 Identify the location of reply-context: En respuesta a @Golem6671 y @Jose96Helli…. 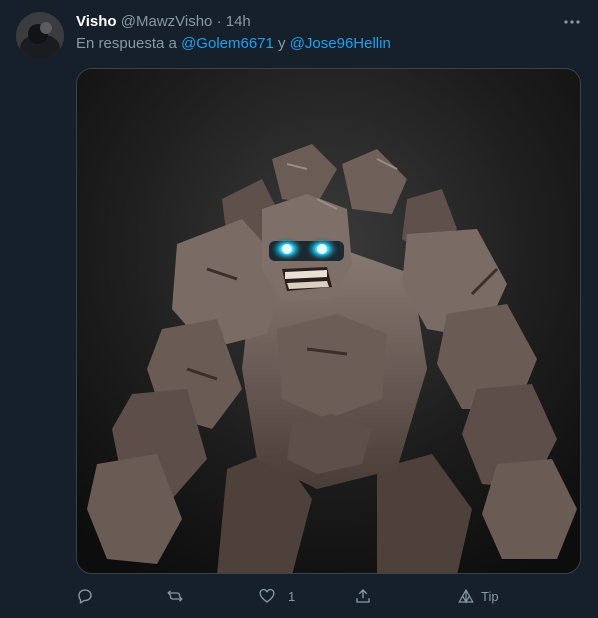
(233, 44).